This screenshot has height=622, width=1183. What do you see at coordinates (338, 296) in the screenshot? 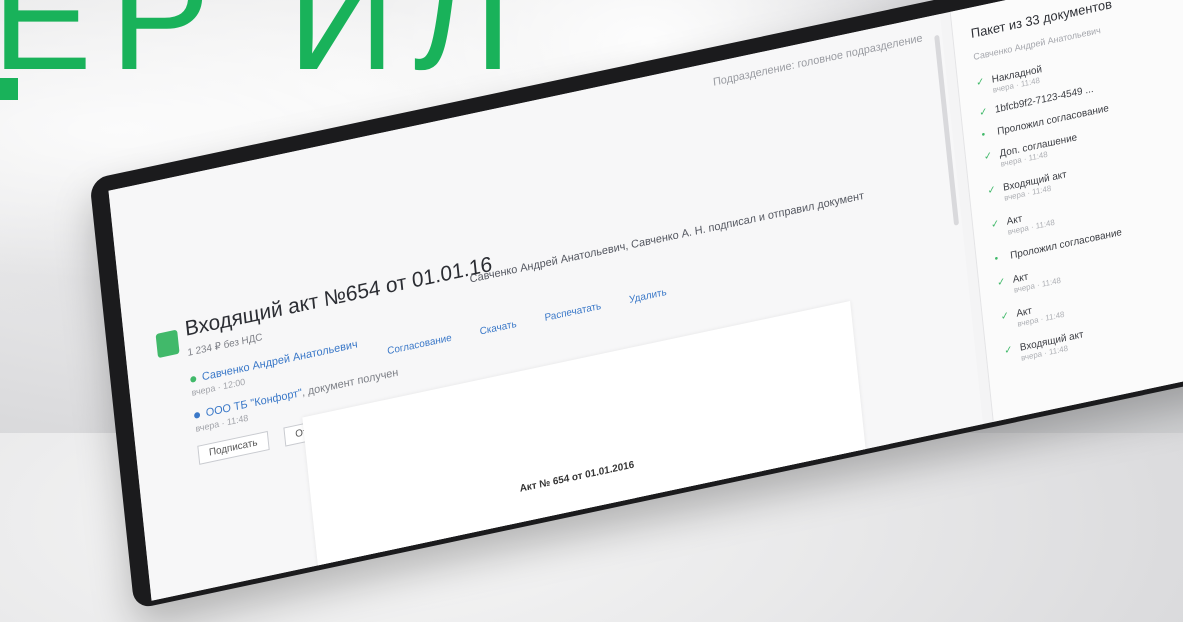
I see `document-title: Входящий акт №654 от 01.01.16` at bounding box center [338, 296].